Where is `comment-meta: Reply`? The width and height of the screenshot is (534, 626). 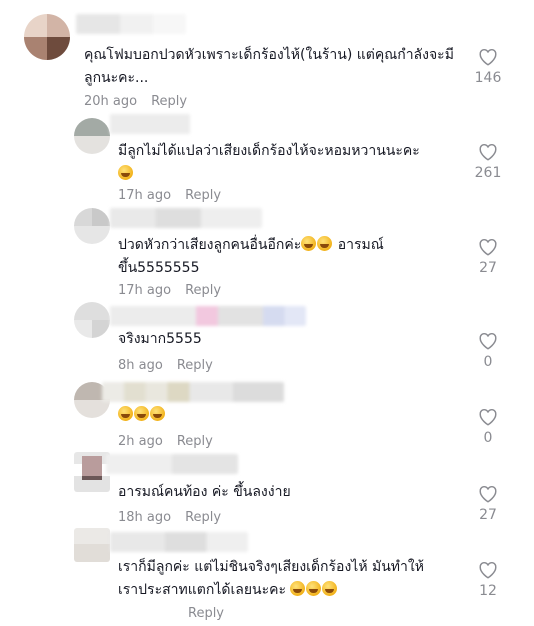
comment-meta: Reply is located at coordinates (206, 613).